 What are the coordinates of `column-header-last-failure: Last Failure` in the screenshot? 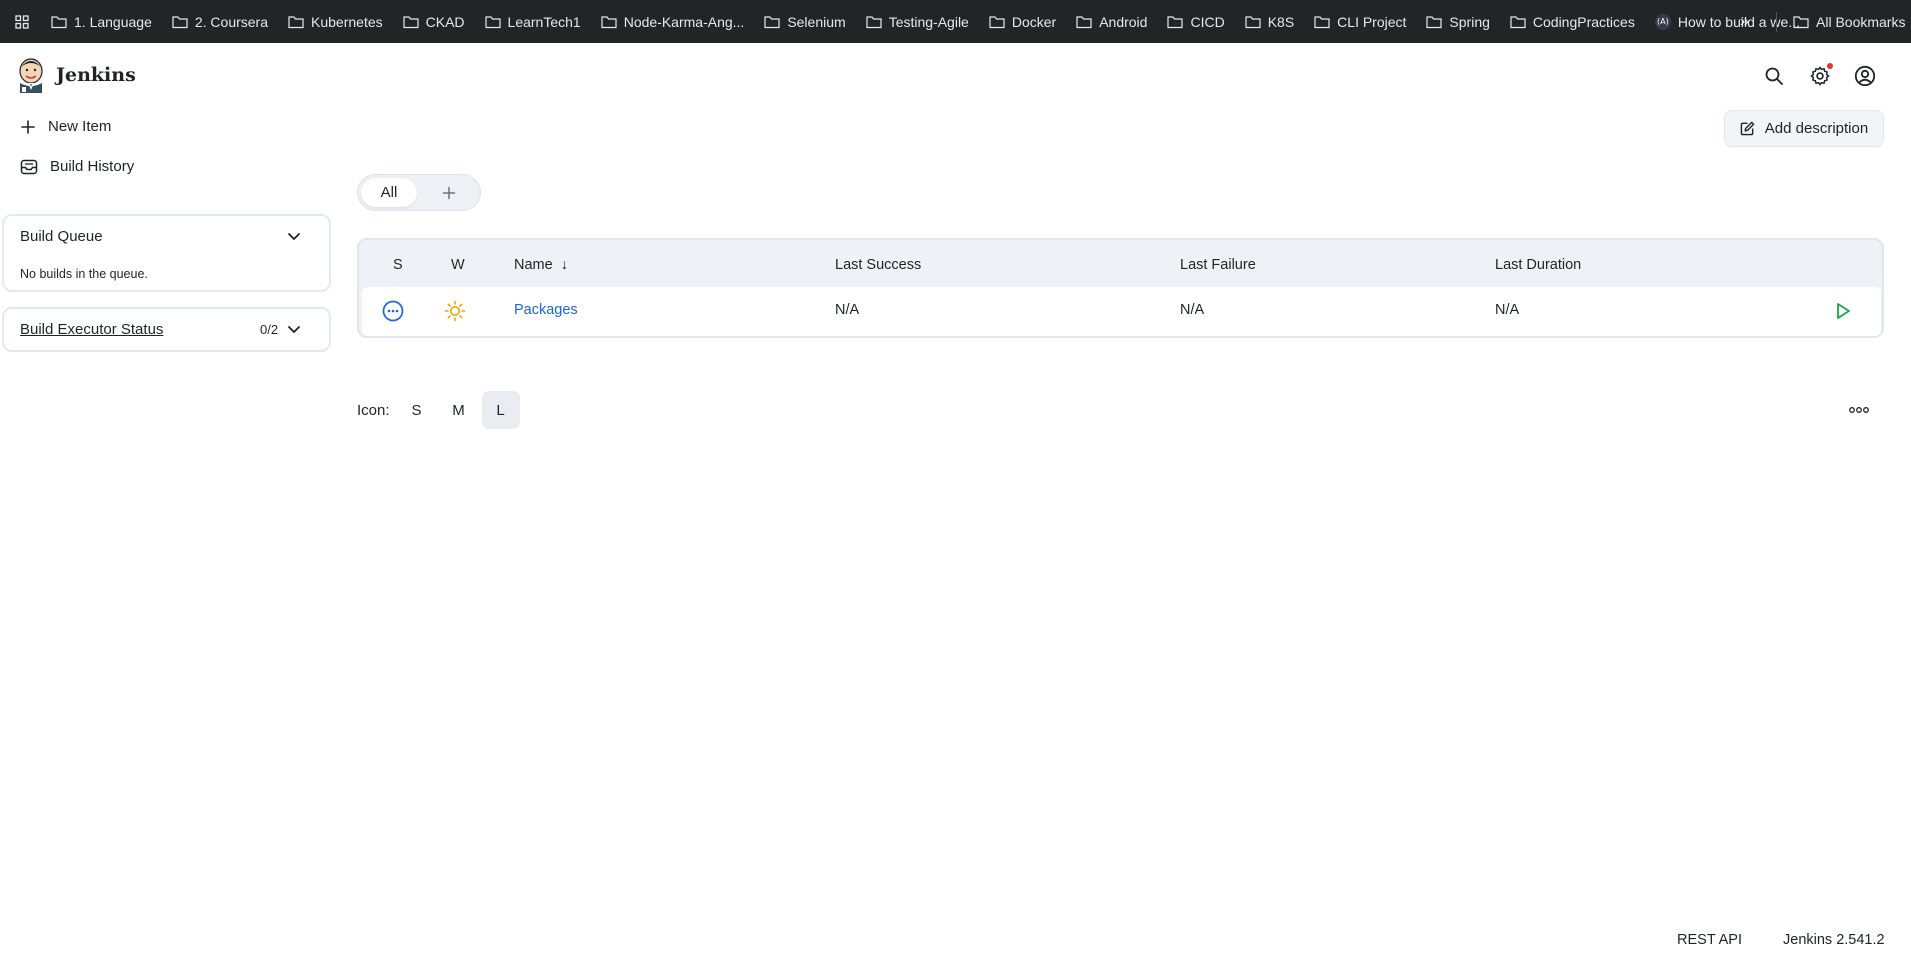 It's located at (1218, 265).